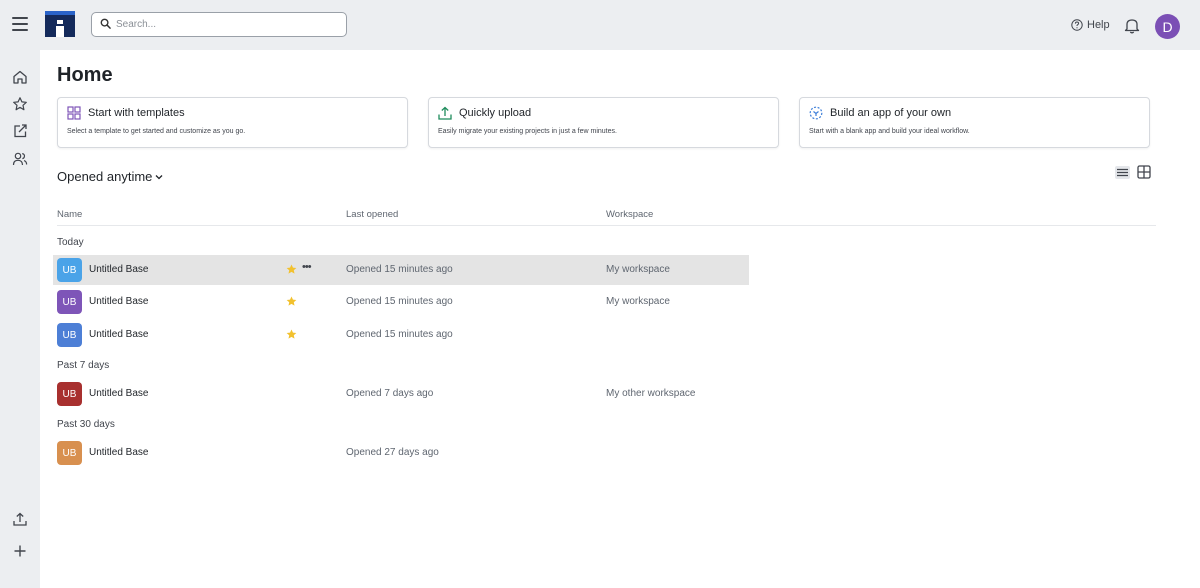 The width and height of the screenshot is (1200, 588). What do you see at coordinates (307, 267) in the screenshot?
I see `more-options-icon: •••` at bounding box center [307, 267].